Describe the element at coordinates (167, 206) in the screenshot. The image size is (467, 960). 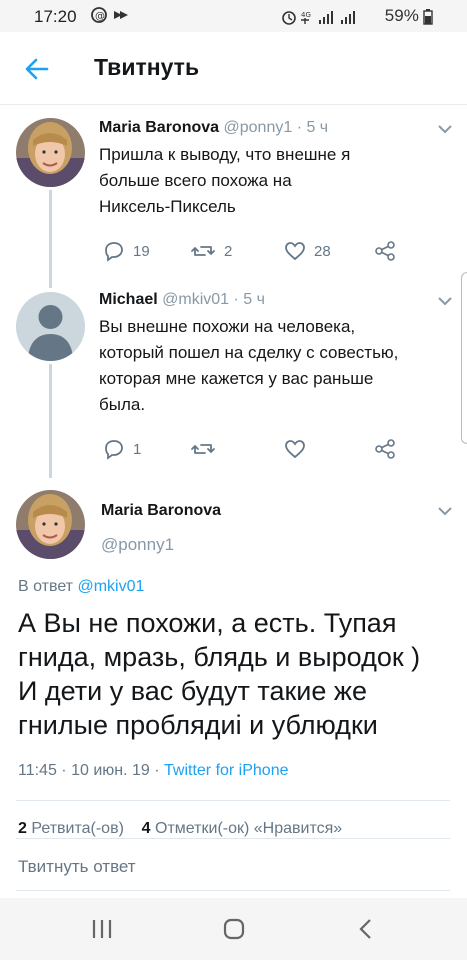
I see `tweet-line: Никсель-Пиксель` at that location.